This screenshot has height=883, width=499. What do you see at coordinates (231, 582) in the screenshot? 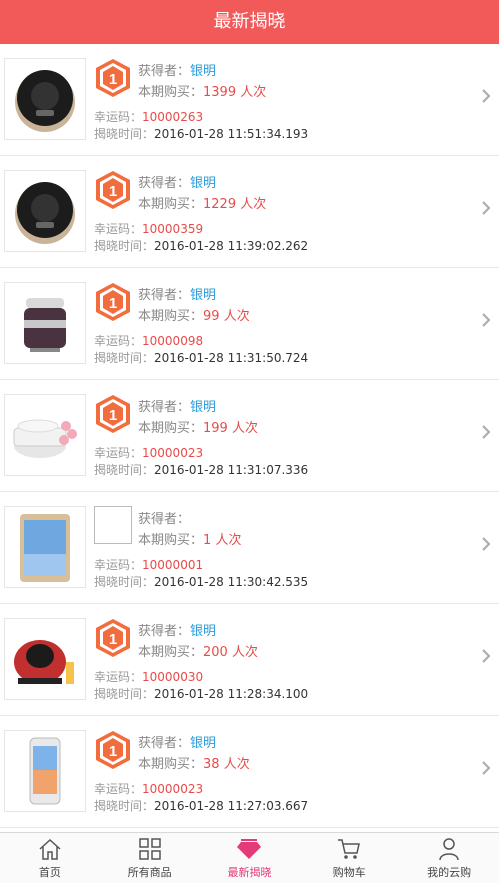
I see `reveal-time: 2016-01-28 11:30:42.535` at bounding box center [231, 582].